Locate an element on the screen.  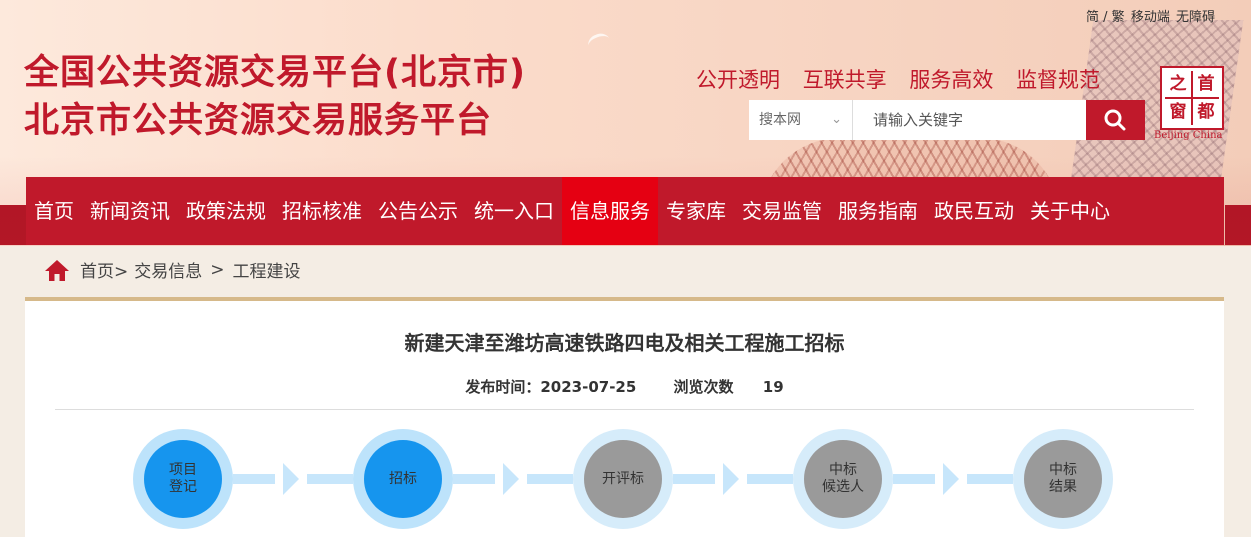
dove-decoration is located at coordinates (599, 42).